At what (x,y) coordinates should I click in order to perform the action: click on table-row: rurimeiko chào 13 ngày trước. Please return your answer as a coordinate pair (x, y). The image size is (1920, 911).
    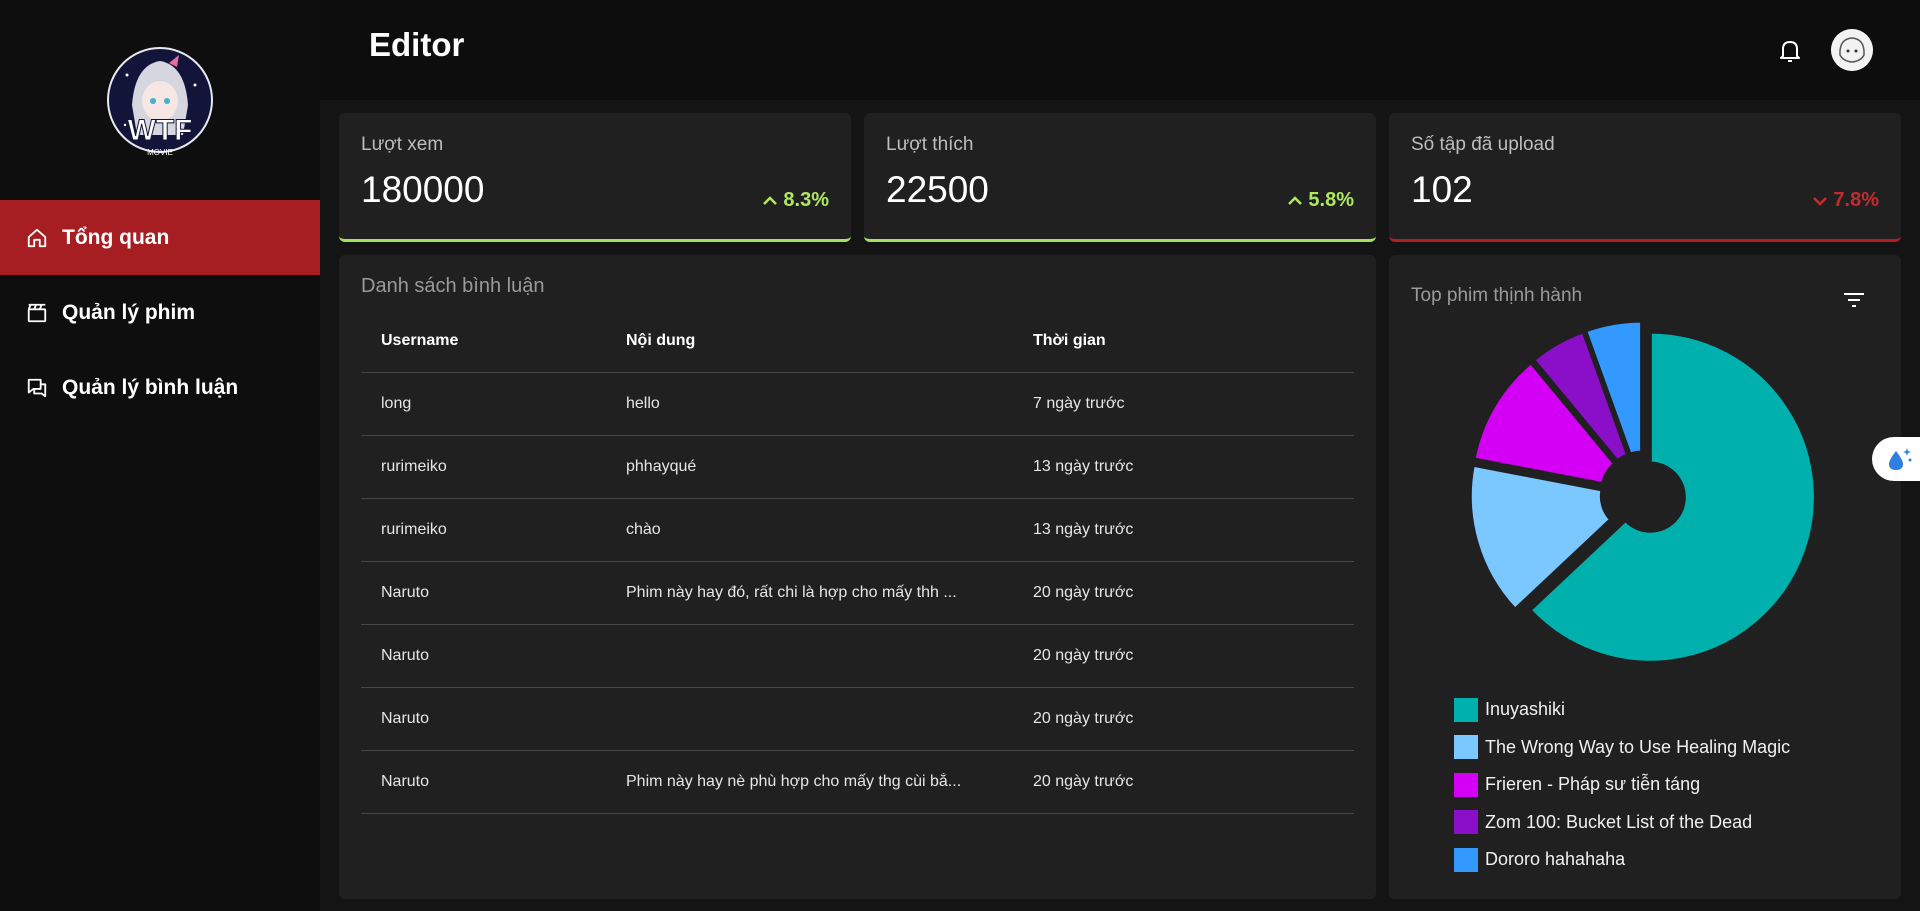
    Looking at the image, I should click on (857, 530).